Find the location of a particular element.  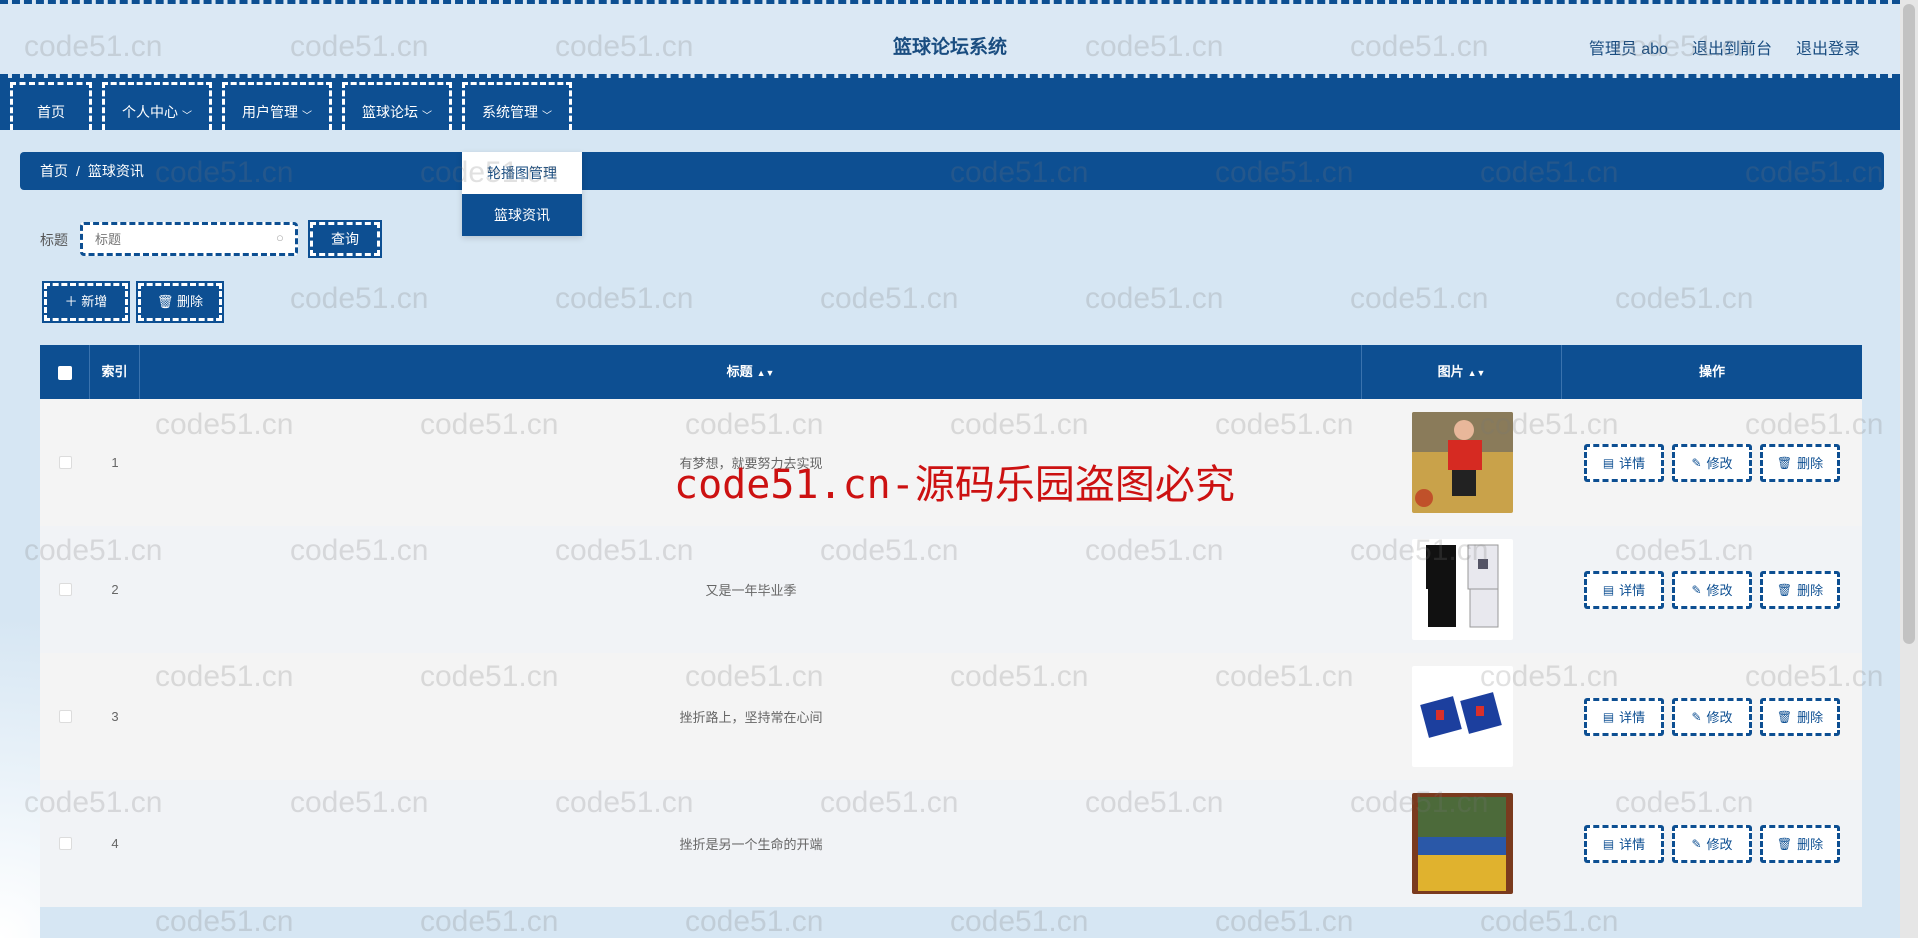

select-all-checkbox is located at coordinates (65, 372).